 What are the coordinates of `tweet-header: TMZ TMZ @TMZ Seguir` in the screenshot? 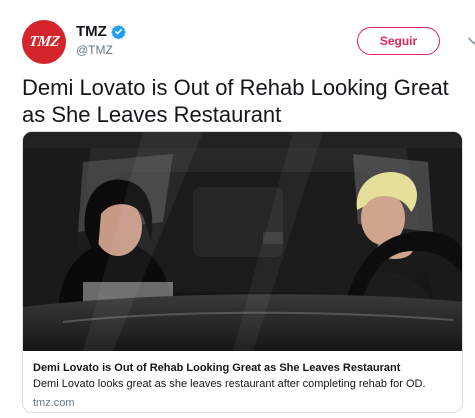 It's located at (248, 41).